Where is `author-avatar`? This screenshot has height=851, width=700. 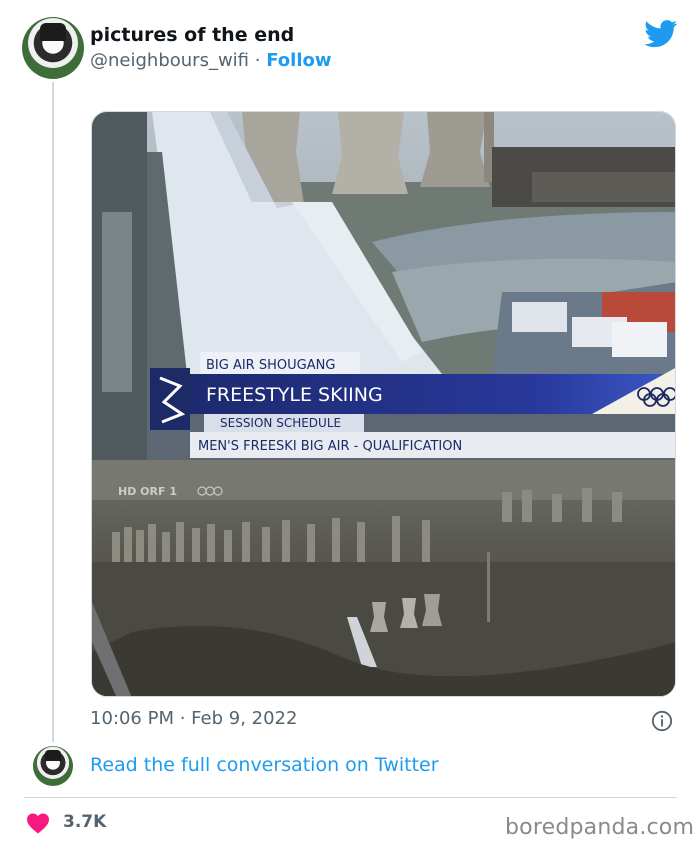 author-avatar is located at coordinates (53, 48).